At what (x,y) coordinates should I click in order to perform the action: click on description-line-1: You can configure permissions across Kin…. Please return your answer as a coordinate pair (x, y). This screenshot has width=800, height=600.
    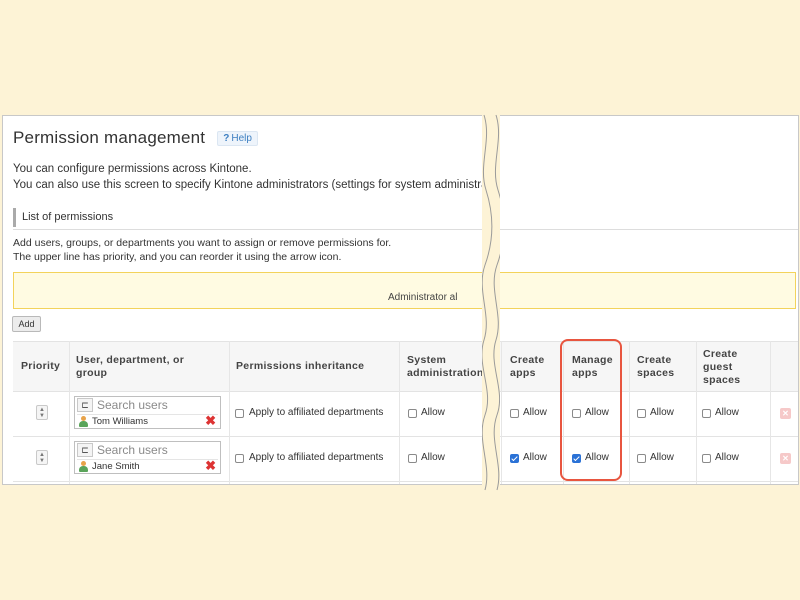
    Looking at the image, I should click on (132, 169).